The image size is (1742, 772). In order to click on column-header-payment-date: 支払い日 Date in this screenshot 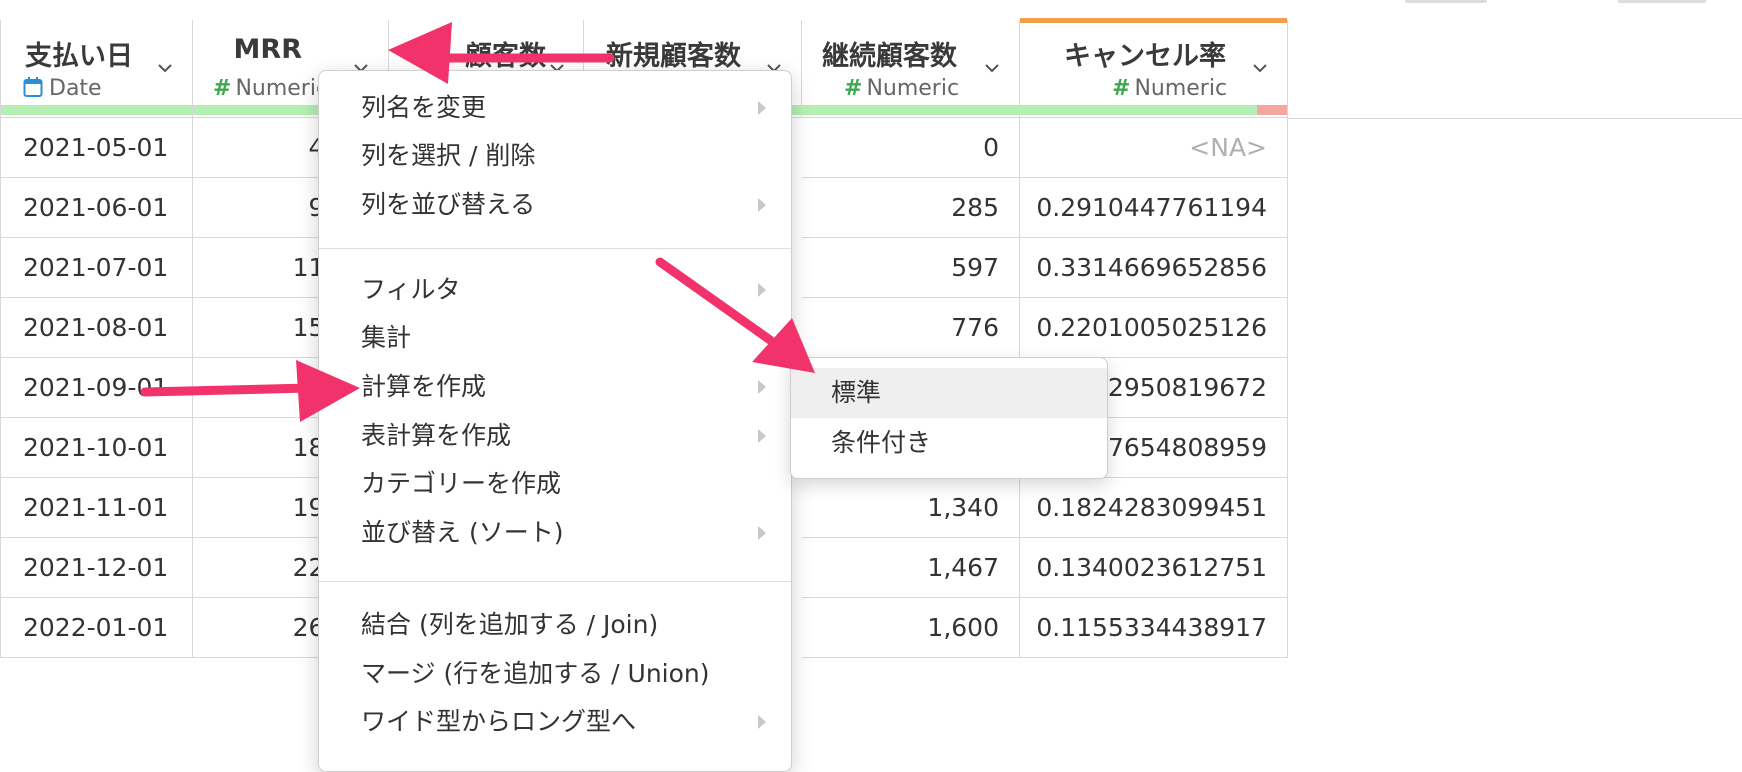, I will do `click(96, 69)`.